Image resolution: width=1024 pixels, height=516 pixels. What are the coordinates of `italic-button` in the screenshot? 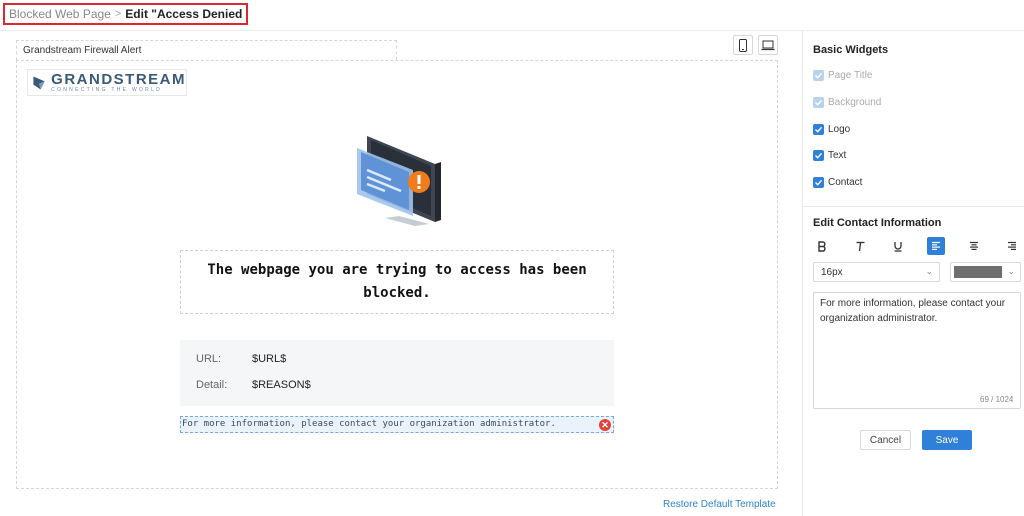 It's located at (860, 246).